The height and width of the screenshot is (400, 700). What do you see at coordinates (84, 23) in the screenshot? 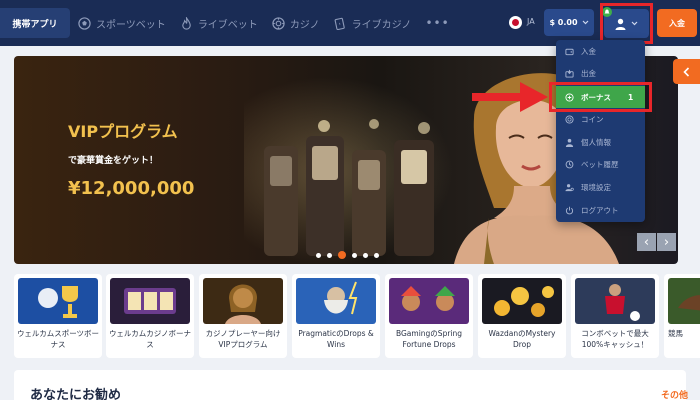
I see `soccer-ball-icon` at bounding box center [84, 23].